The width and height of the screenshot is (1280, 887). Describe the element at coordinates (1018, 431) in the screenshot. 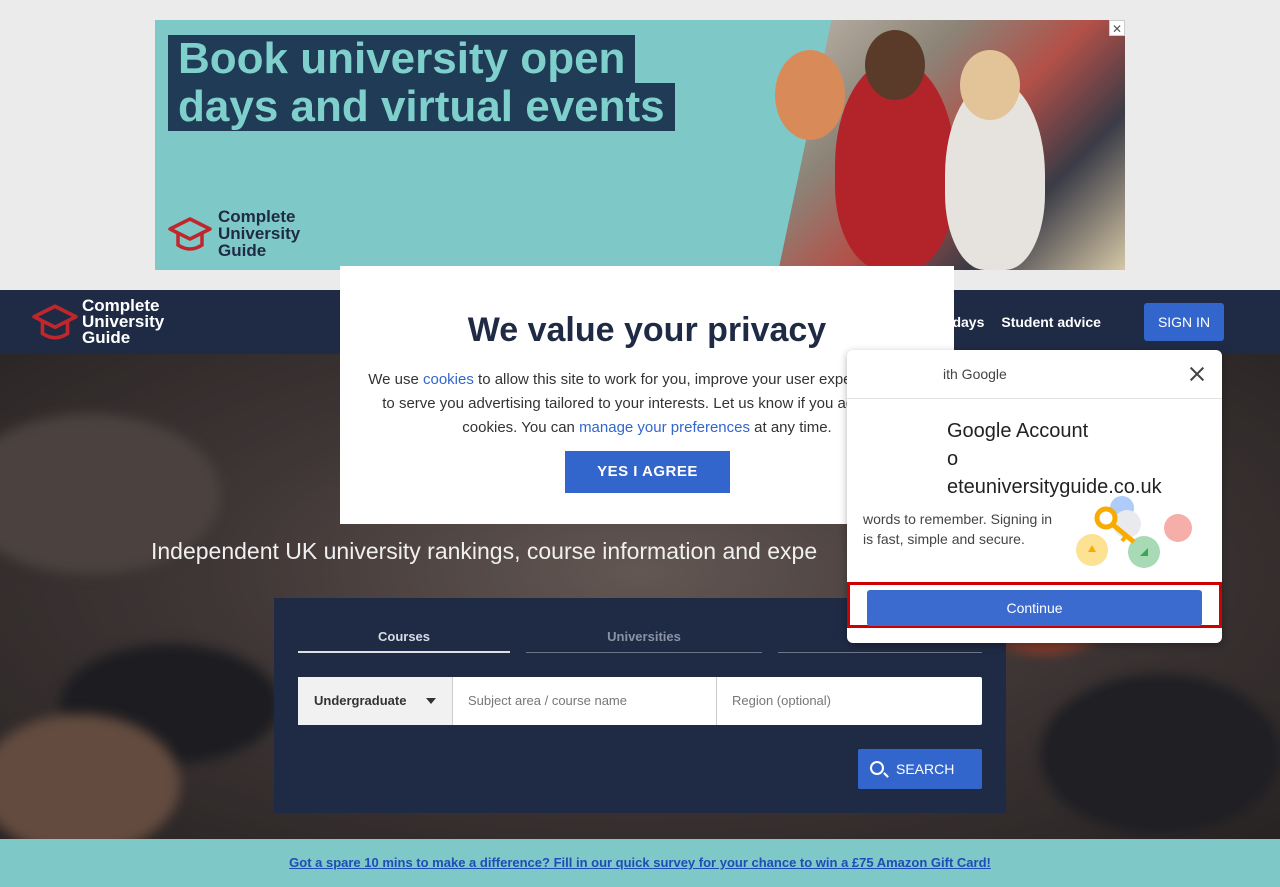

I see `google-title-line: Google Account` at that location.